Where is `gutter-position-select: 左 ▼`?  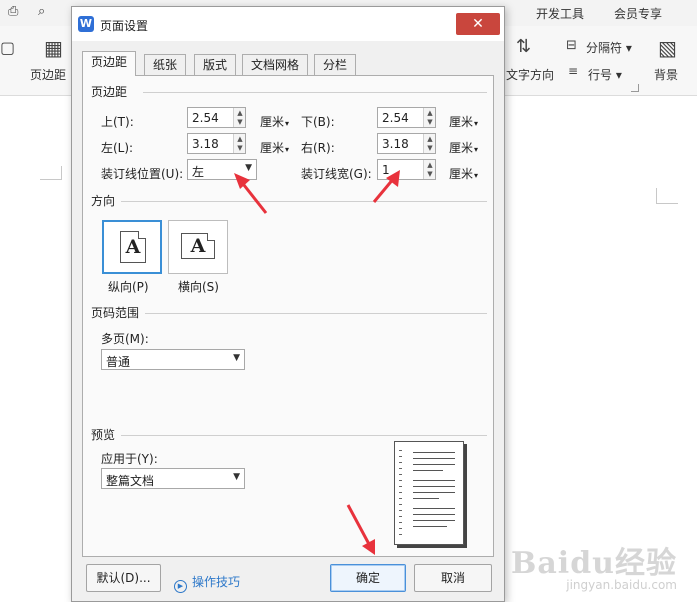 gutter-position-select: 左 ▼ is located at coordinates (222, 169).